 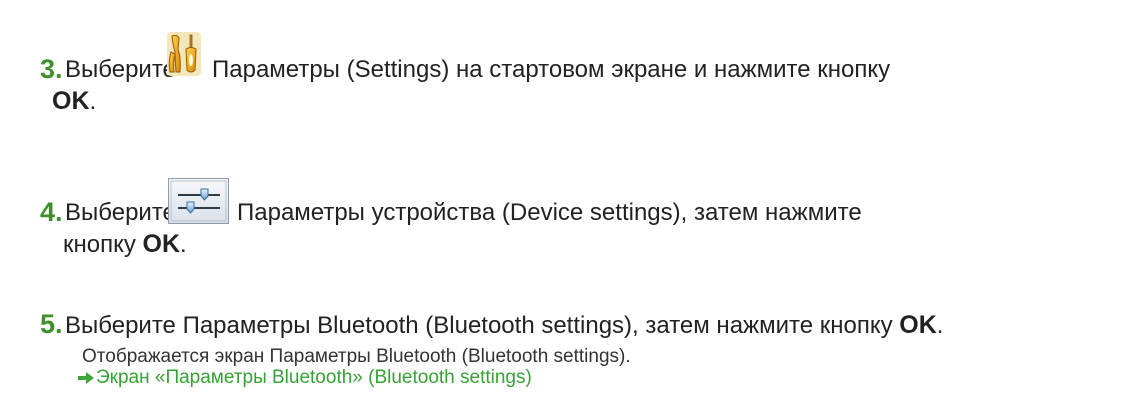 I want to click on device-settings-sliders-icon, so click(x=198, y=201).